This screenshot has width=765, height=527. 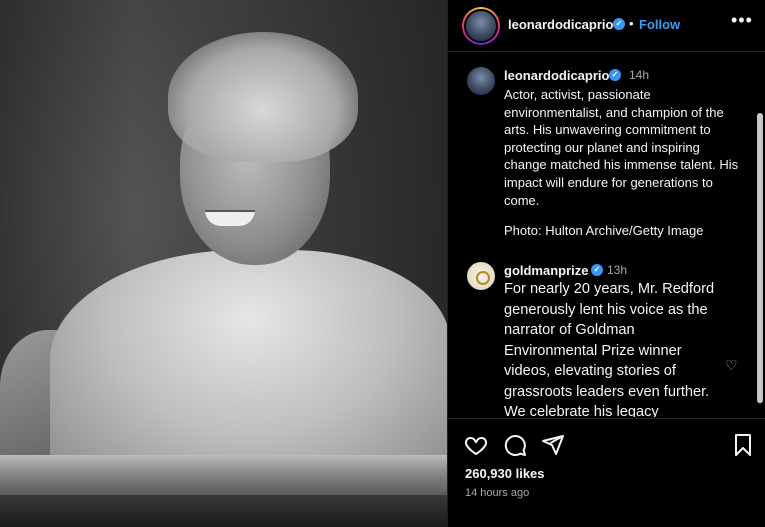 What do you see at coordinates (553, 445) in the screenshot?
I see `share-icon` at bounding box center [553, 445].